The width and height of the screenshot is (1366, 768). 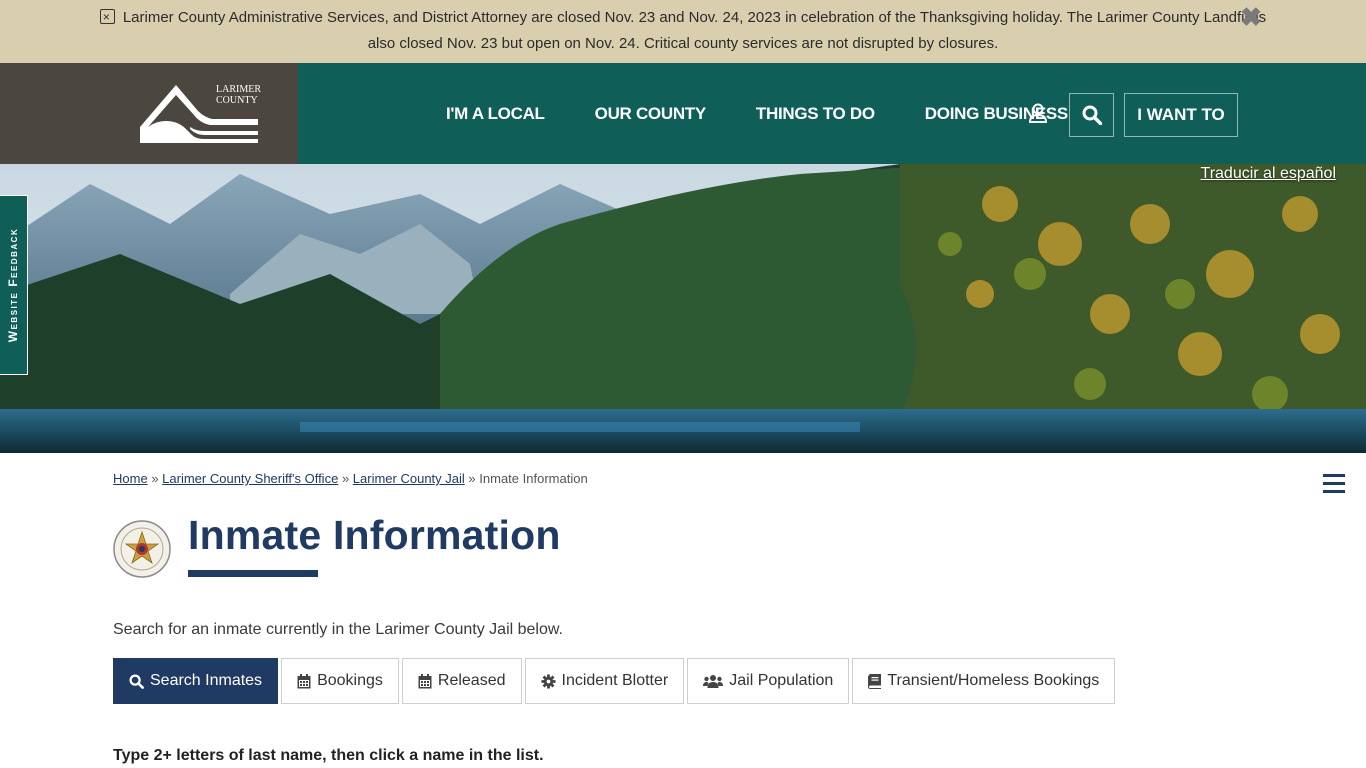 What do you see at coordinates (651, 114) in the screenshot?
I see `nav-our-county: OUR COUNTY` at bounding box center [651, 114].